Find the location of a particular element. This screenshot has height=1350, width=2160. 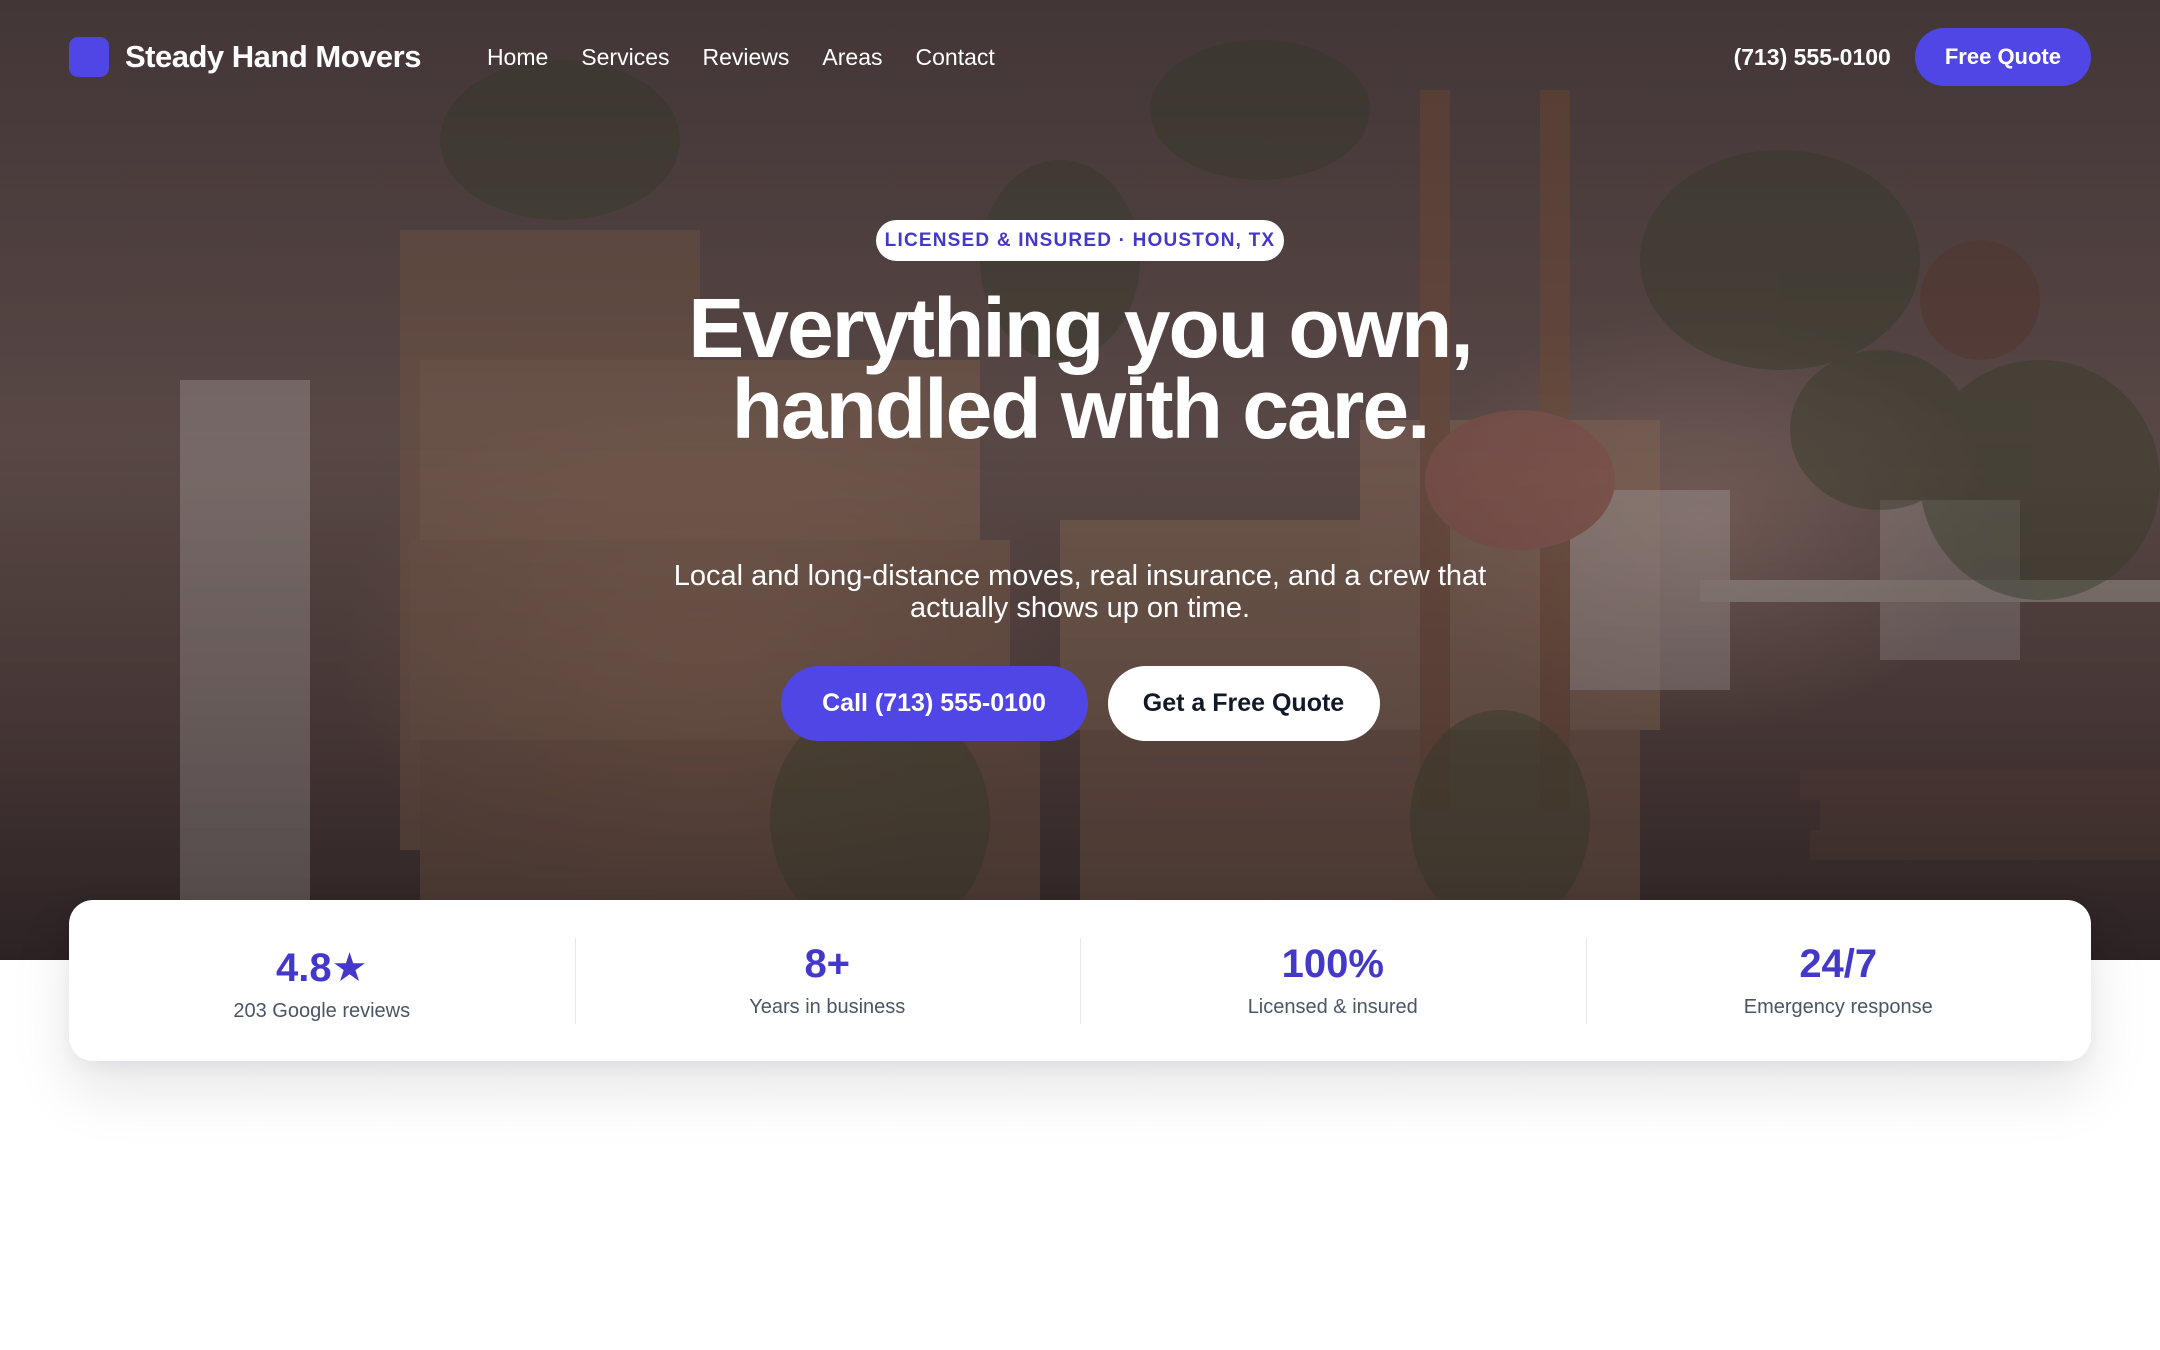

stat-years: 8+ Years in business is located at coordinates (827, 980).